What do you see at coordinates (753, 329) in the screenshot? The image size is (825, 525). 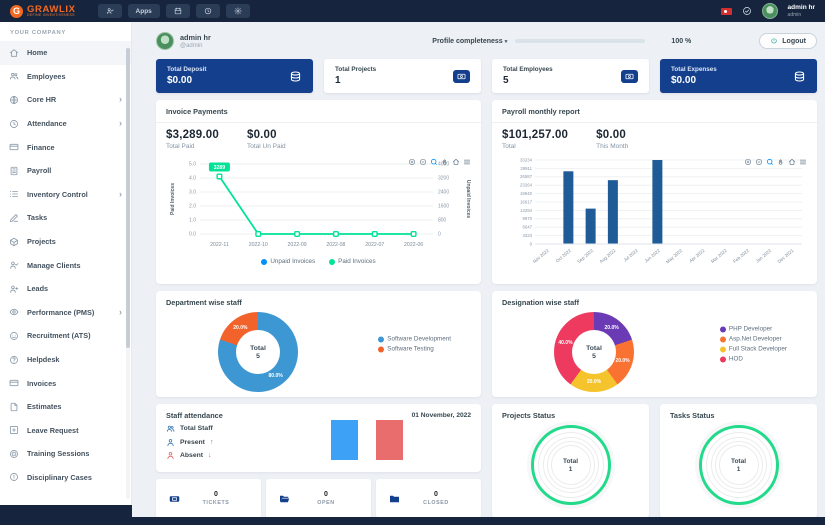 I see `legend-item: PHP Developer` at bounding box center [753, 329].